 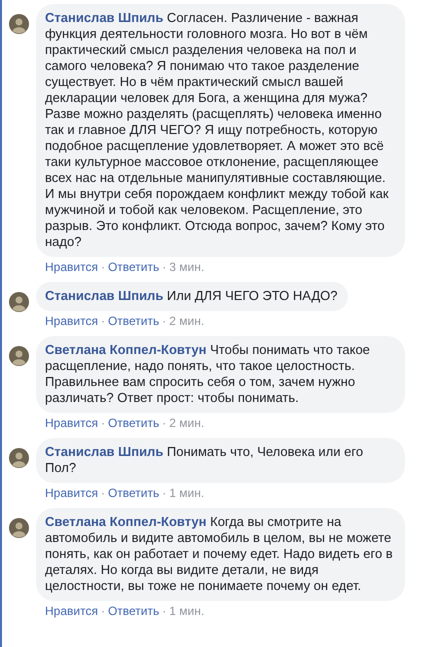 I want to click on timestamp: 3 мин., so click(x=186, y=267).